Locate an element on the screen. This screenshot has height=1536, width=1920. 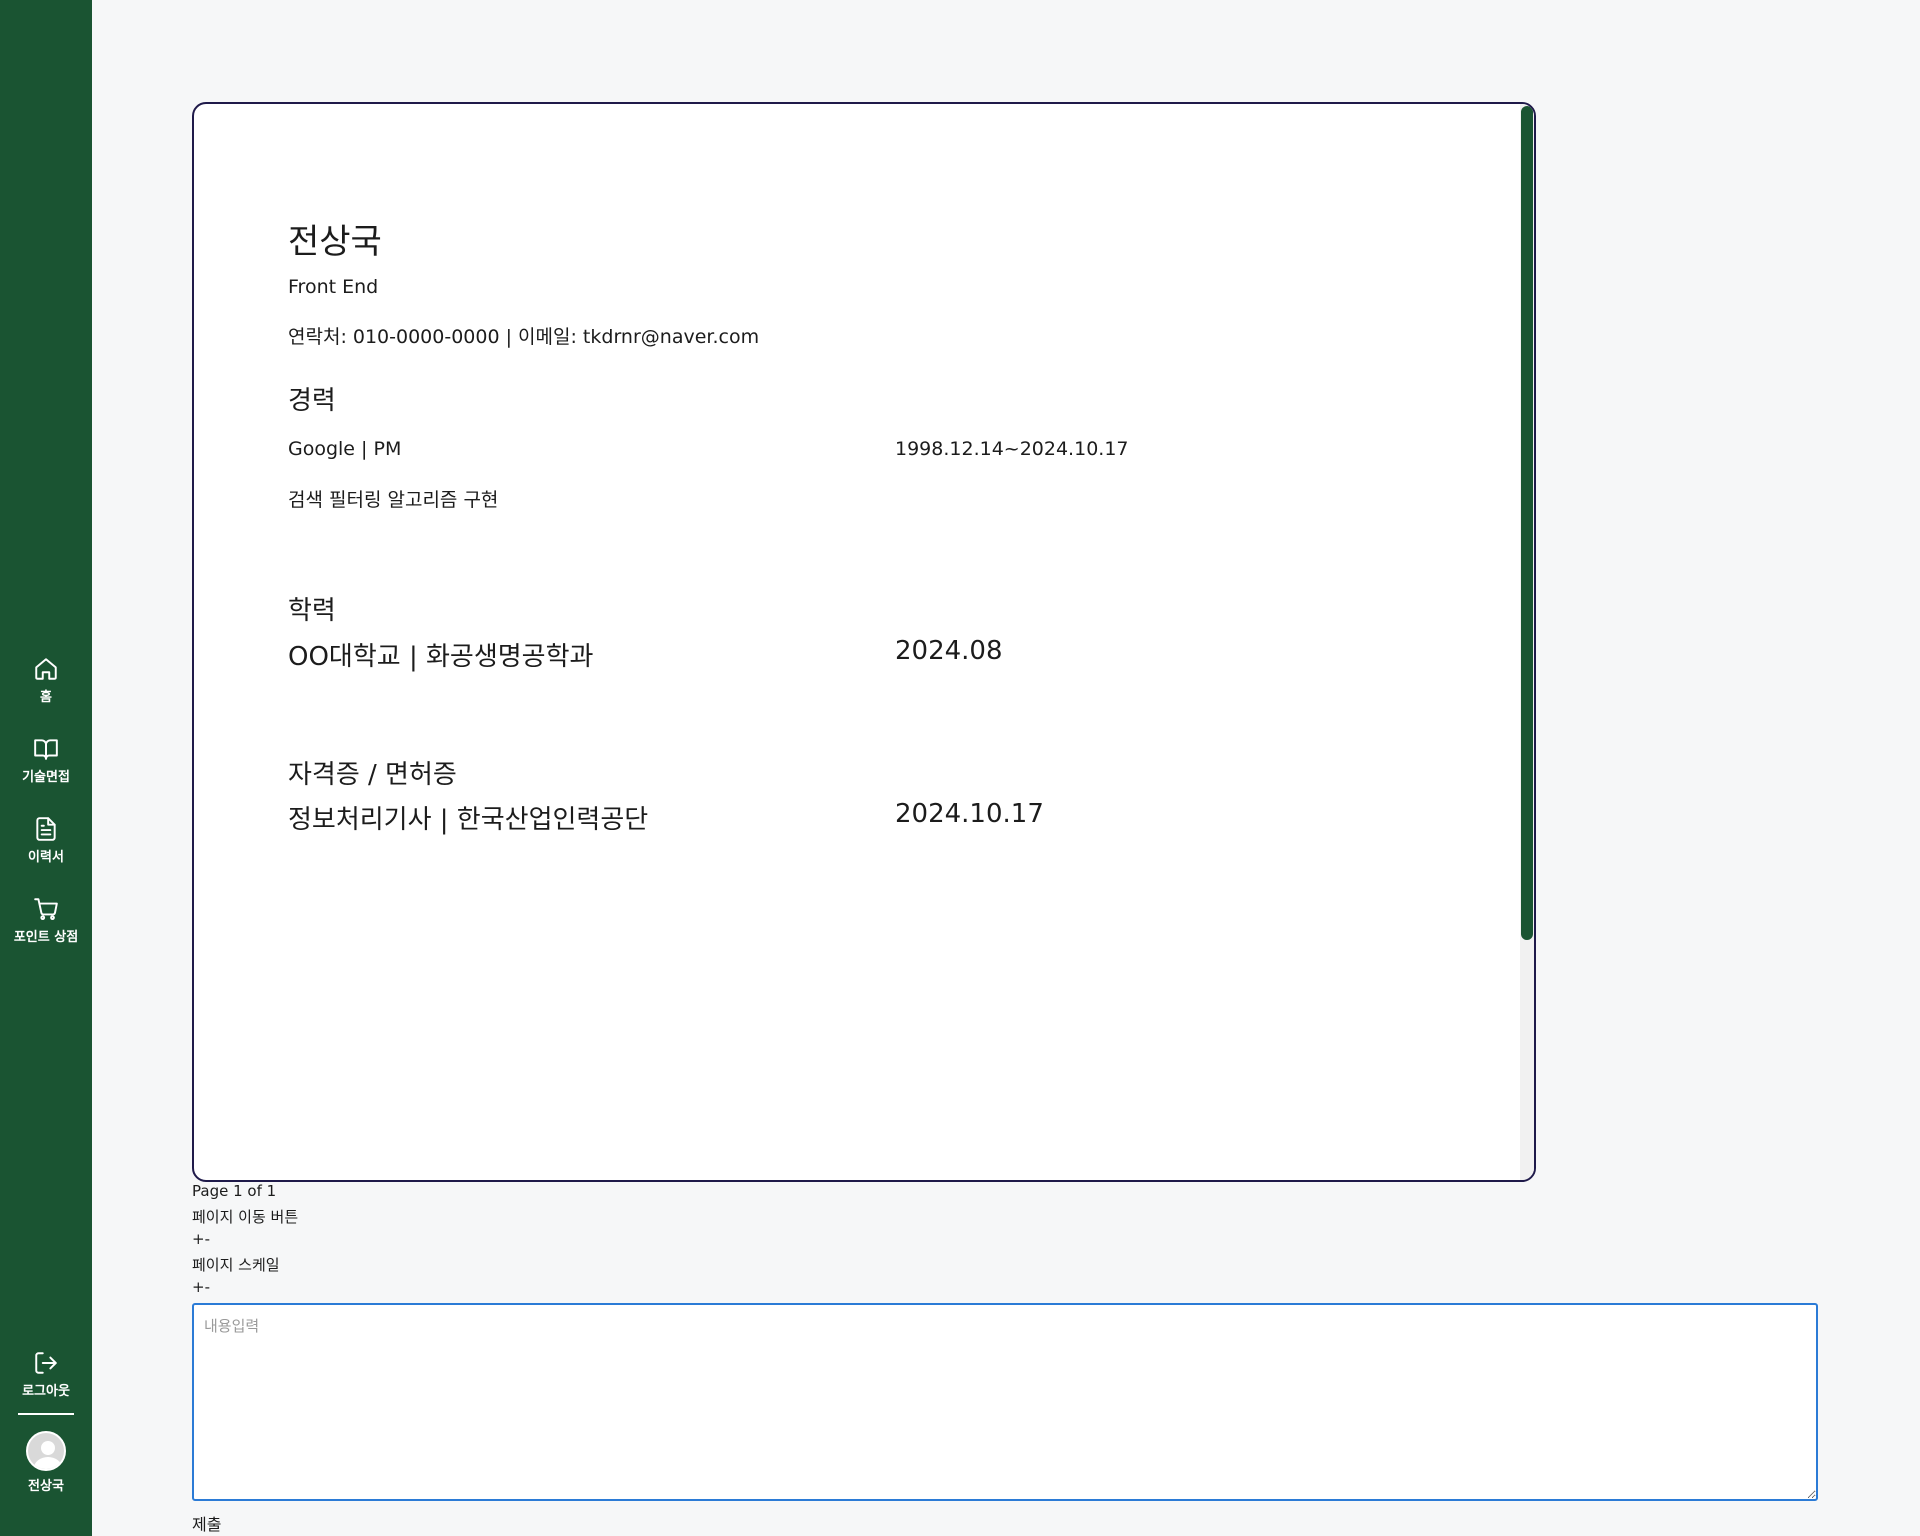
book-icon is located at coordinates (46, 749).